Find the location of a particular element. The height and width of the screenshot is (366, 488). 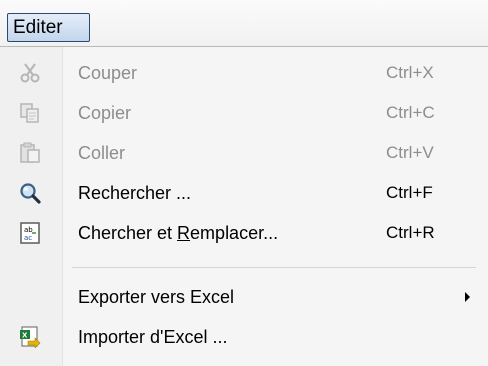

menu-item-cut-shortcut: Ctrl+X is located at coordinates (410, 72).